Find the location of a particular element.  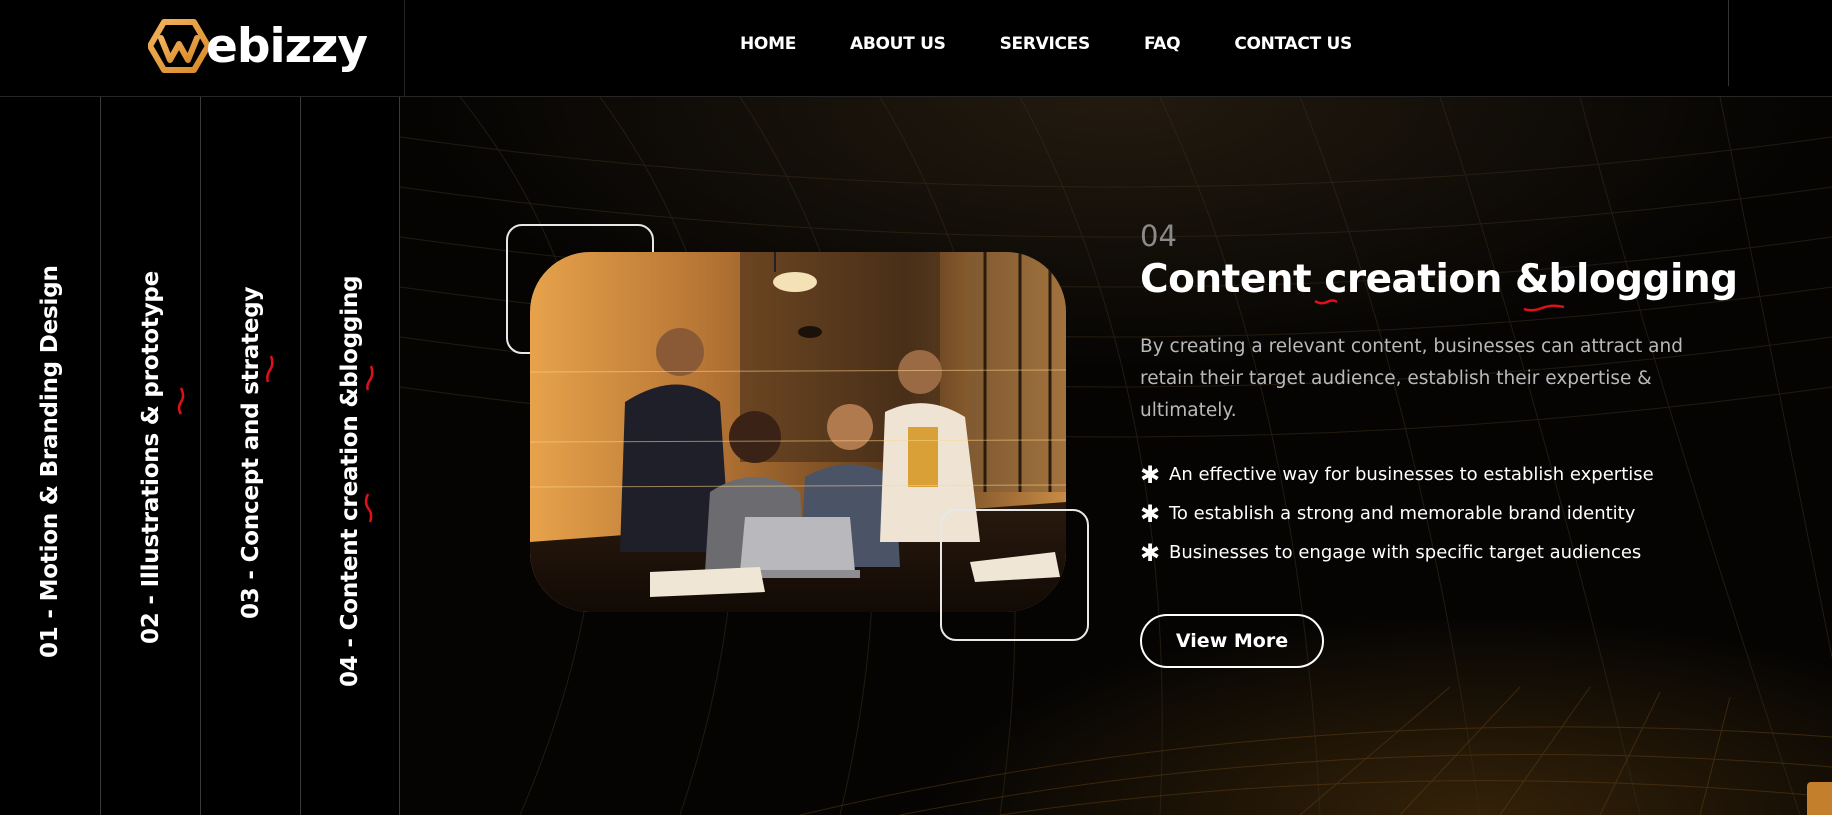

tab-content-creation: 04 - Content creation &blogging is located at coordinates (350, 456).